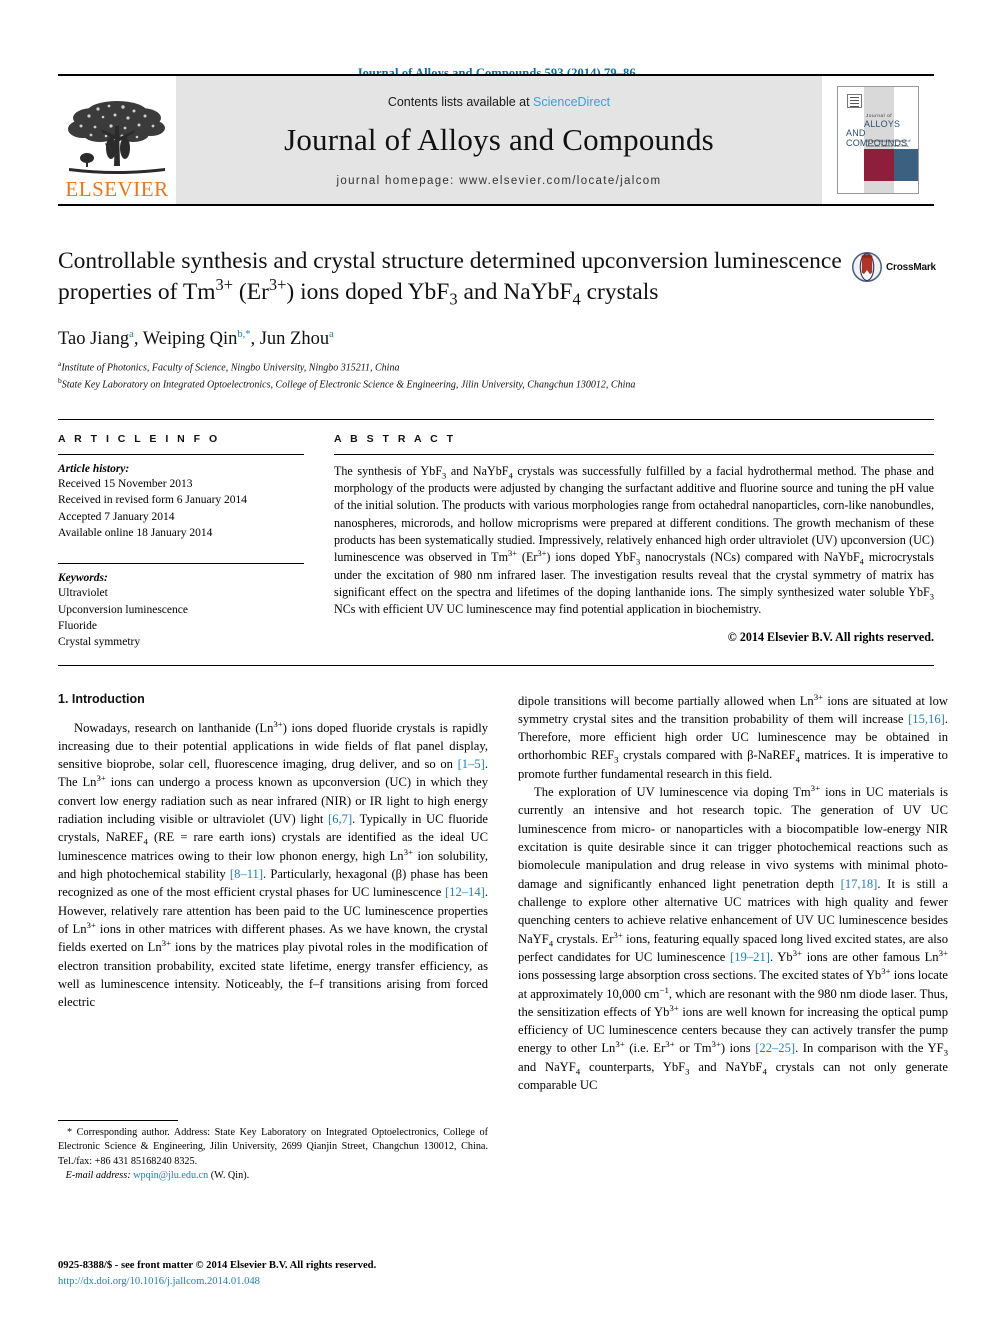 This screenshot has height=1323, width=992. What do you see at coordinates (571, 102) in the screenshot?
I see `sciencedirect-link: ScienceDirect` at bounding box center [571, 102].